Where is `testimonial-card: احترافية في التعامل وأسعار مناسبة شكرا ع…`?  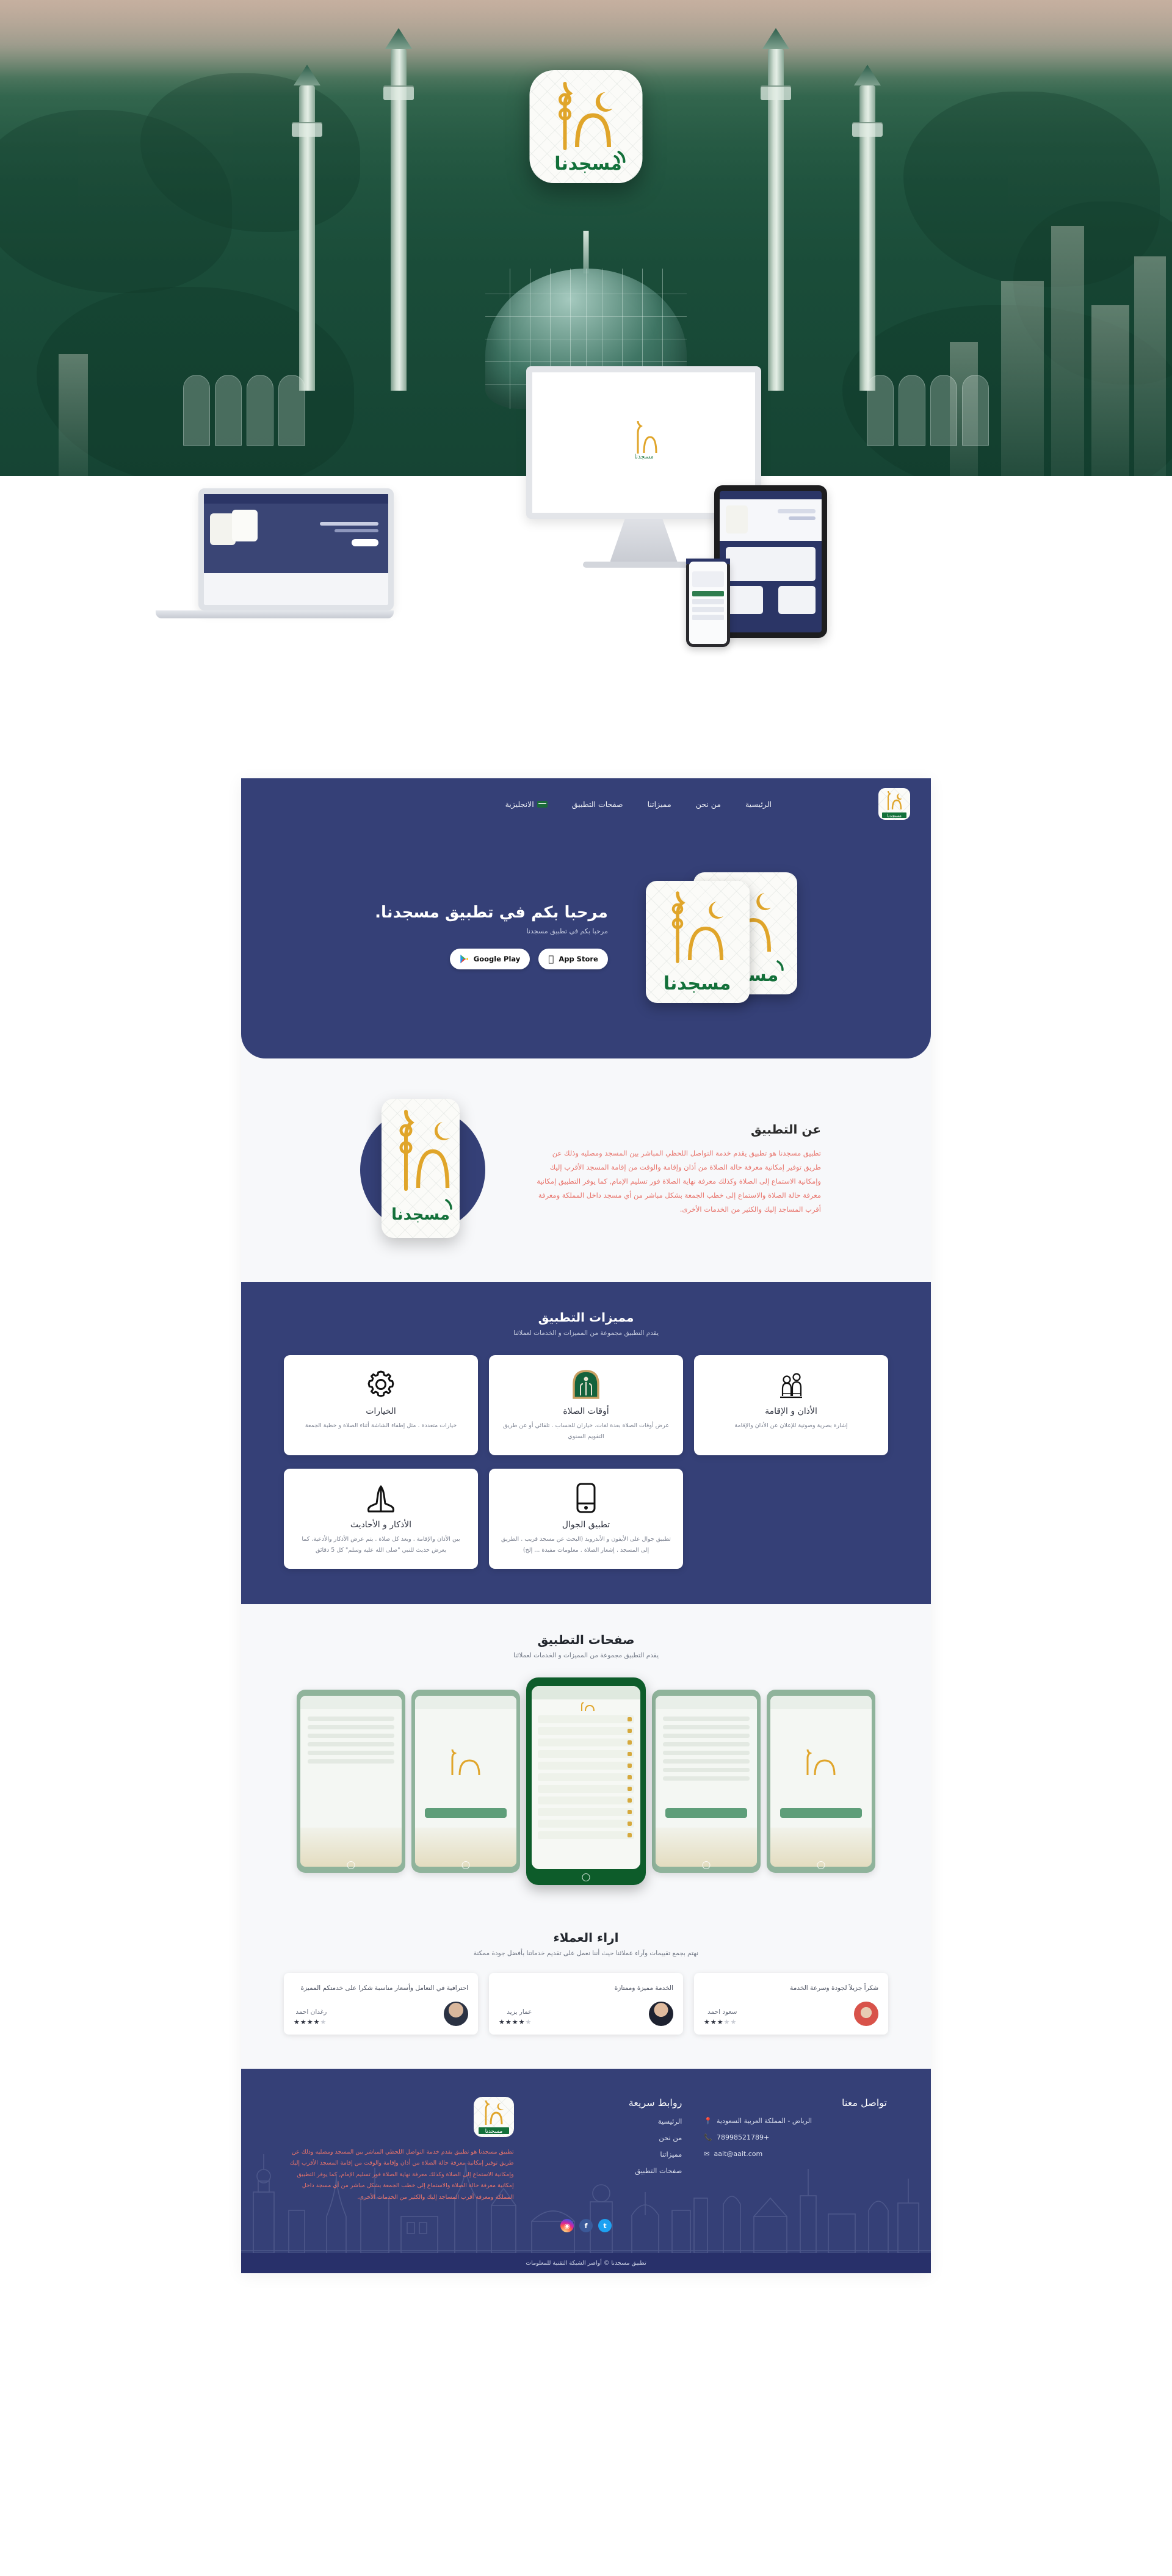 testimonial-card: احترافية في التعامل وأسعار مناسبة شكرا ع… is located at coordinates (381, 2004).